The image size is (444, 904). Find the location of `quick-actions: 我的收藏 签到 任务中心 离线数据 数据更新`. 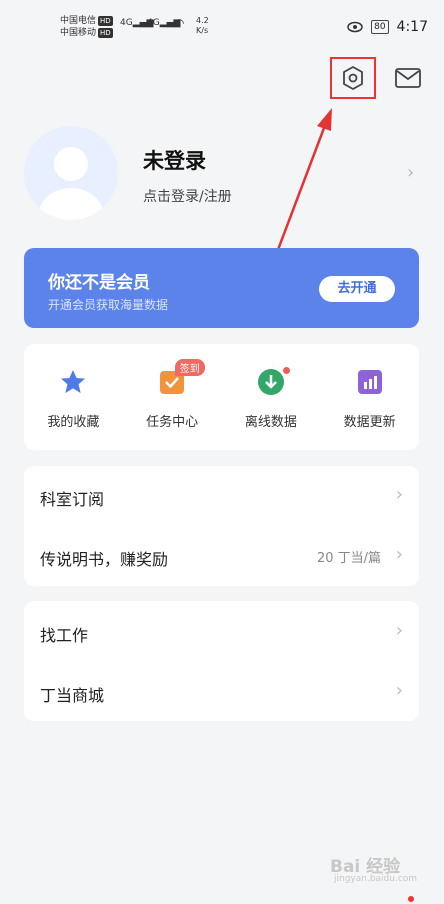

quick-actions: 我的收藏 签到 任务中心 离线数据 数据更新 is located at coordinates (221, 397).